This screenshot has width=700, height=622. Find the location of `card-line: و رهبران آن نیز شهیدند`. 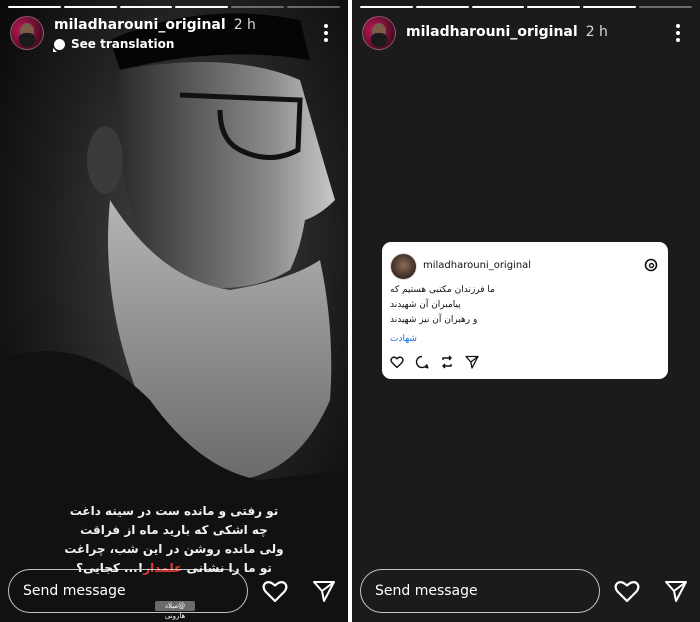

card-line: و رهبران آن نیز شهیدند is located at coordinates (434, 320).